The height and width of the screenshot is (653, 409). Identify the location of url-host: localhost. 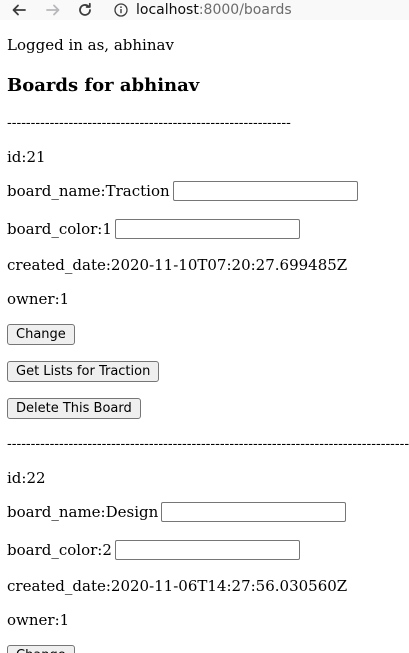
(167, 10).